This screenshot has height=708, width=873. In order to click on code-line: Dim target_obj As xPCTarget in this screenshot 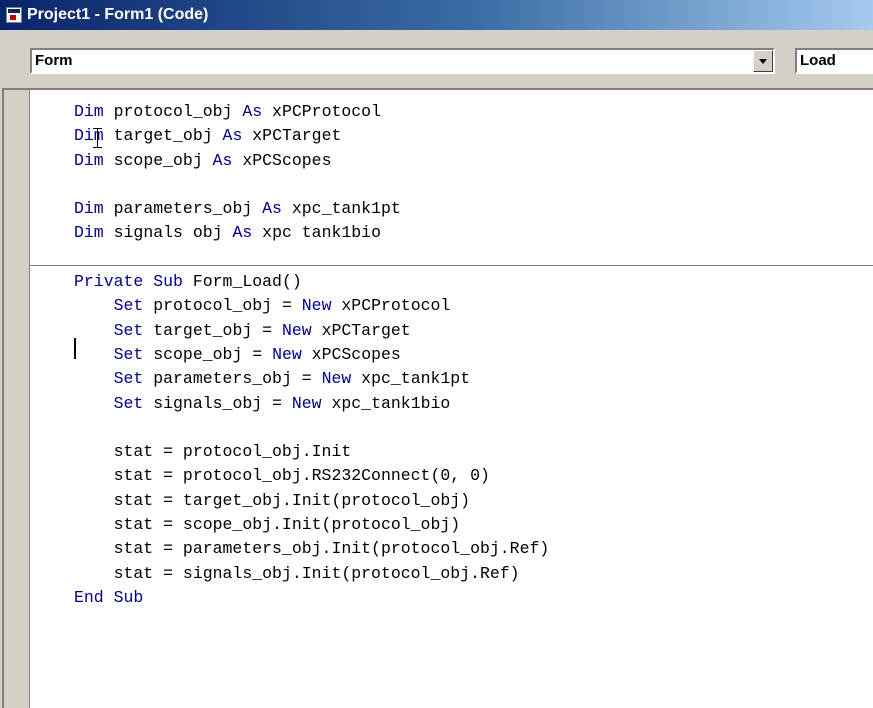, I will do `click(311, 136)`.